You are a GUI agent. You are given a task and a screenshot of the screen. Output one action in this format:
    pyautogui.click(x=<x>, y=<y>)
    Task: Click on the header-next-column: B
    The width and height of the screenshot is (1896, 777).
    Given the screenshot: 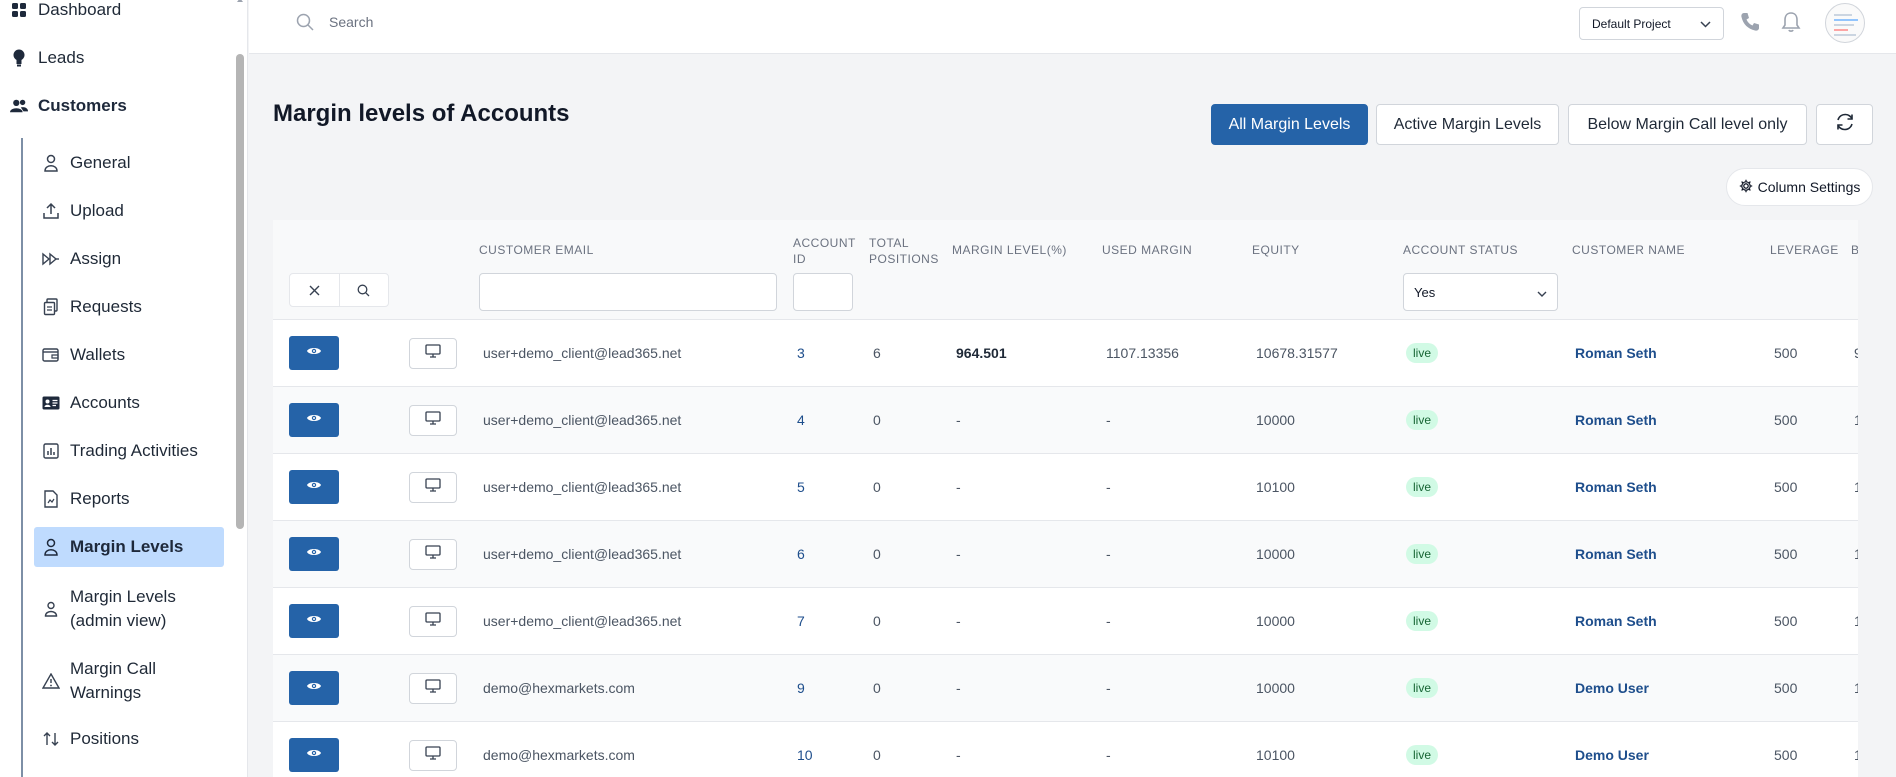 What is the action you would take?
    pyautogui.click(x=1854, y=250)
    